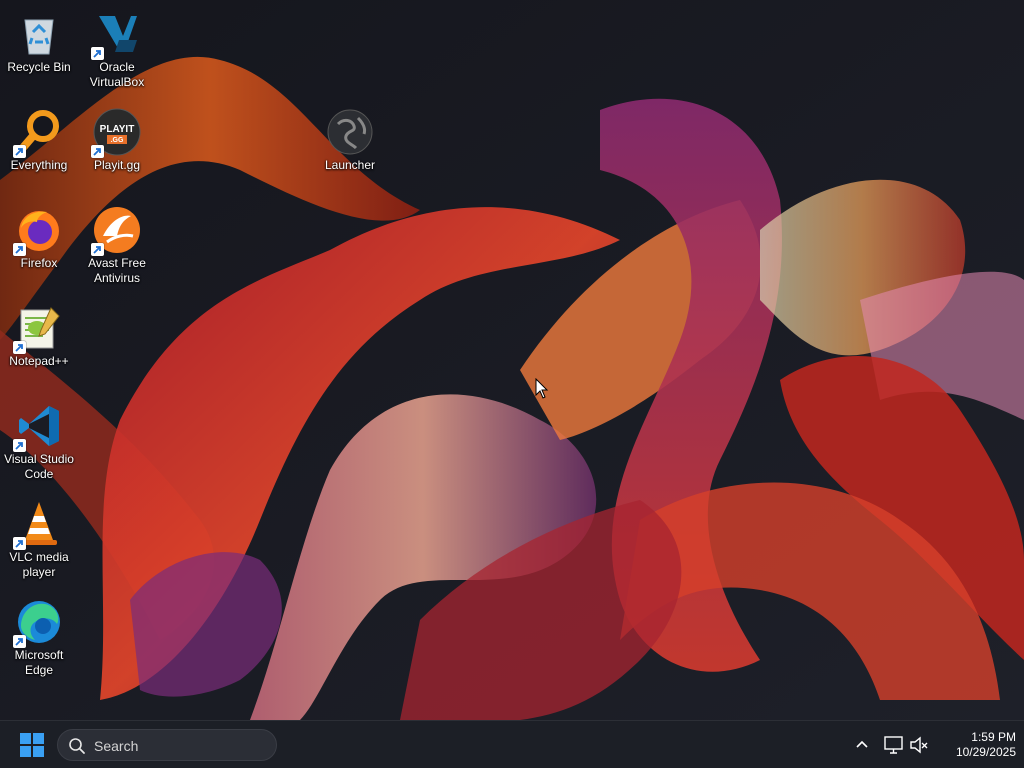 The width and height of the screenshot is (1024, 768). Describe the element at coordinates (39, 662) in the screenshot. I see `desktop-icon-label: Microsoft Edge` at that location.